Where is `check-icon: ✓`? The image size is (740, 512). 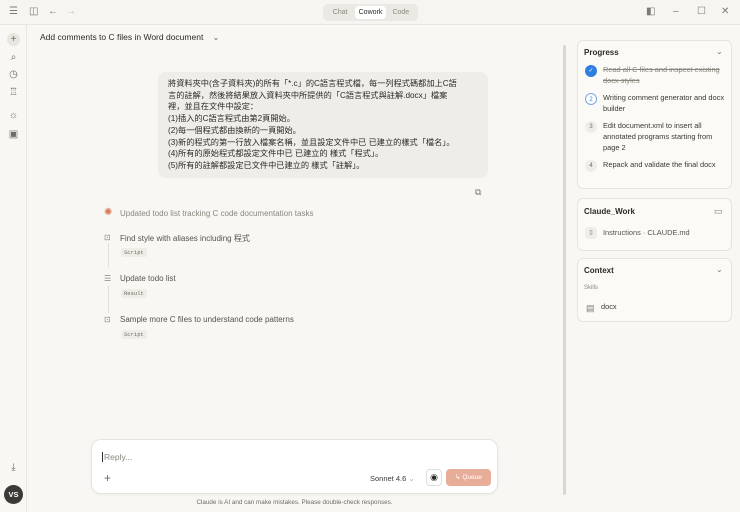 check-icon: ✓ is located at coordinates (591, 71).